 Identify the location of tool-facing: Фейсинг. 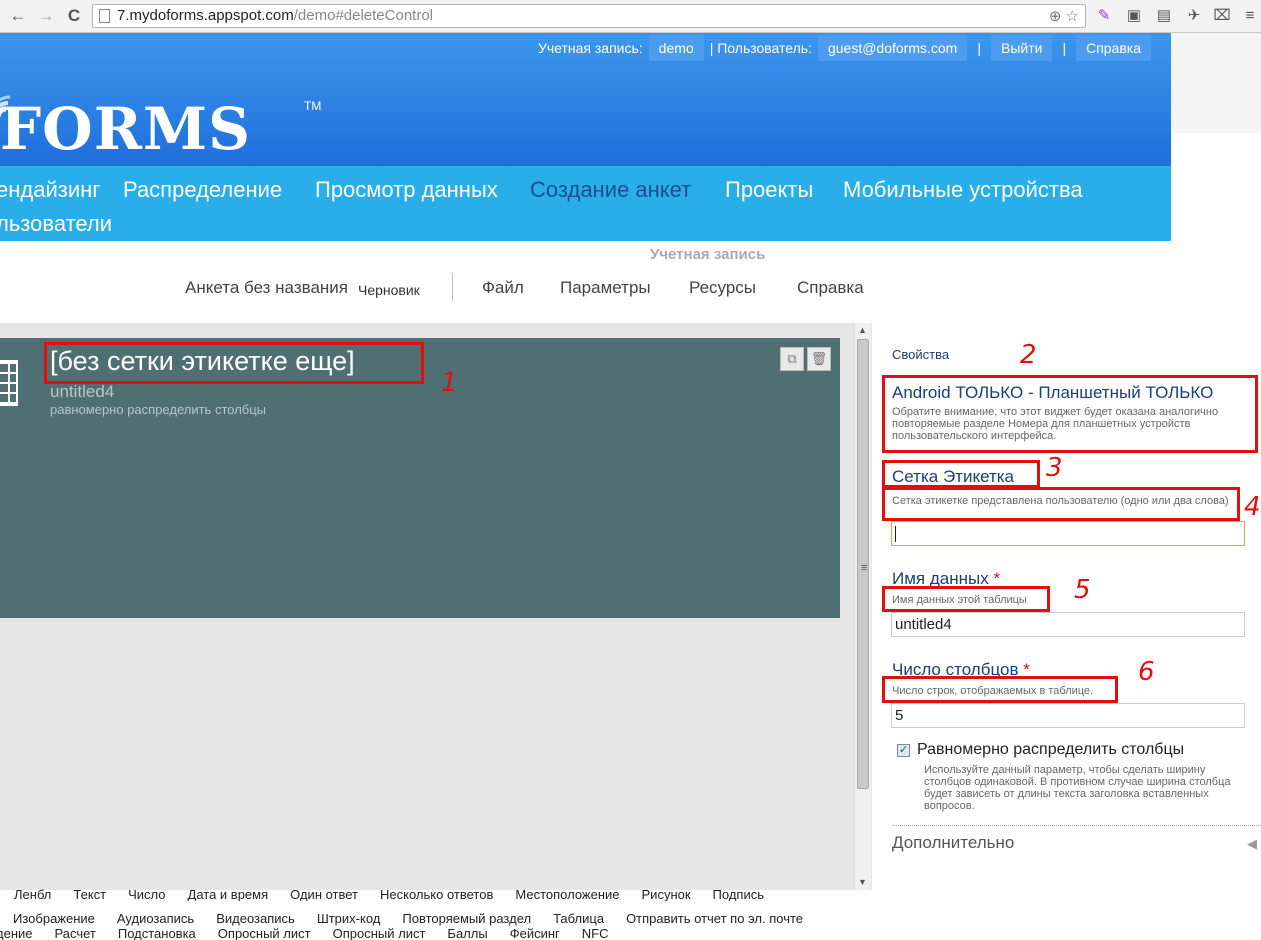
(535, 933).